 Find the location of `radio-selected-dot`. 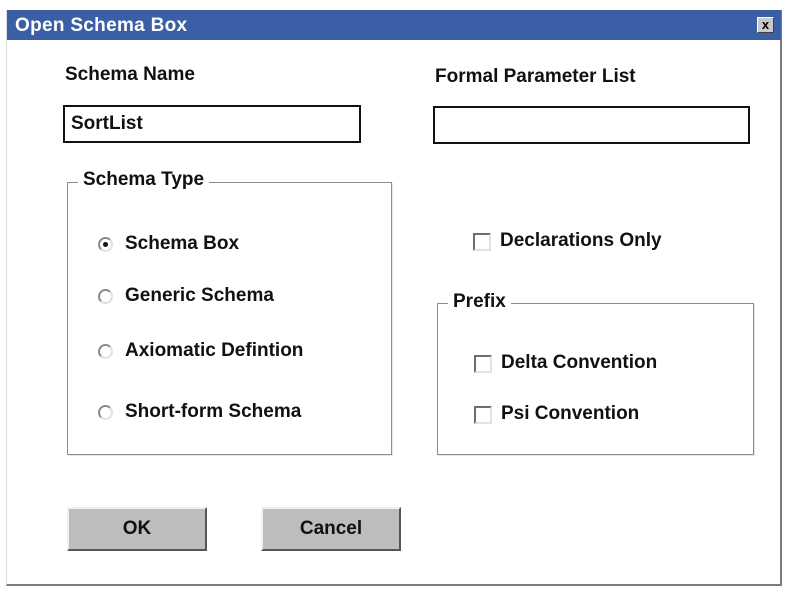

radio-selected-dot is located at coordinates (105, 244).